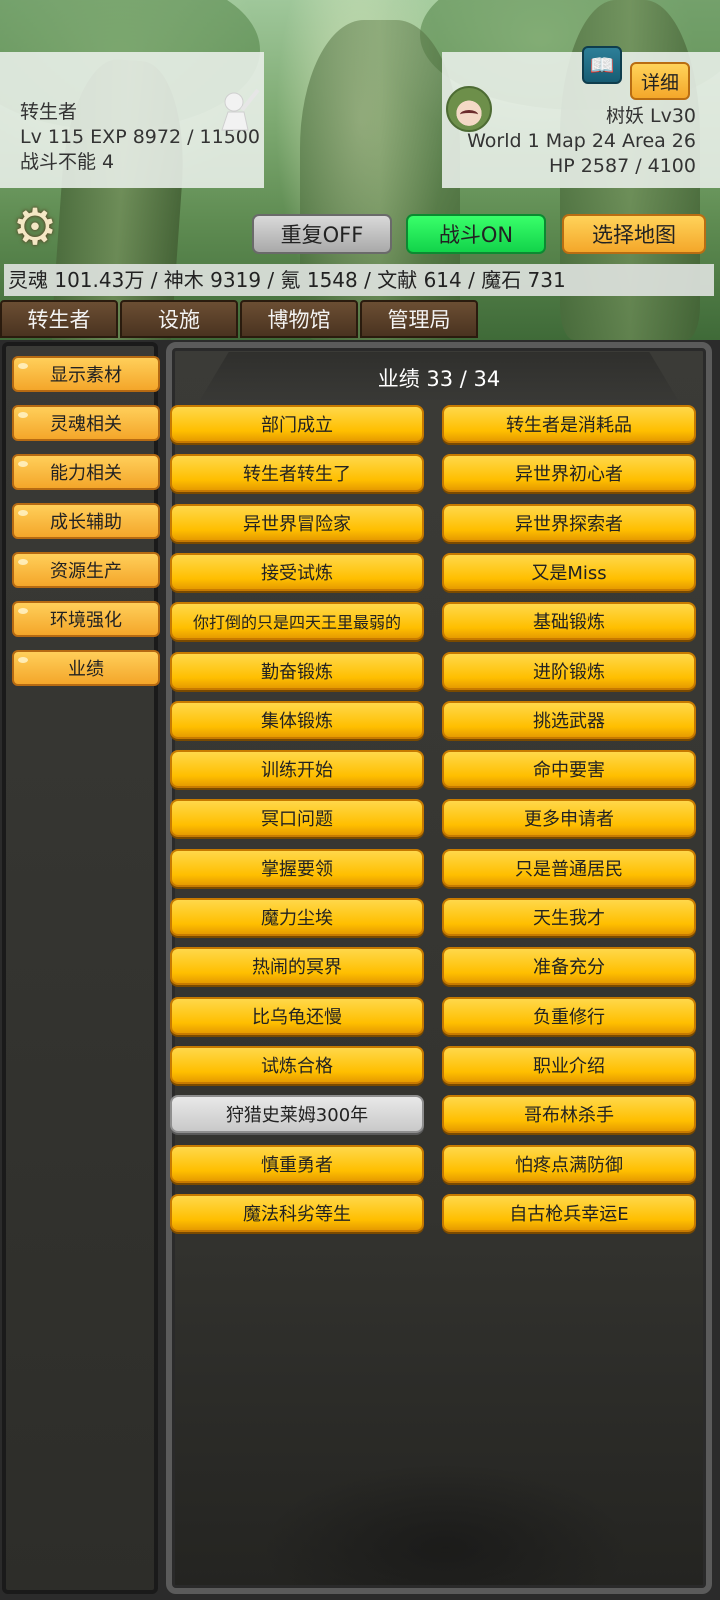  What do you see at coordinates (569, 867) in the screenshot?
I see `achievement-button: 只是普通居民` at bounding box center [569, 867].